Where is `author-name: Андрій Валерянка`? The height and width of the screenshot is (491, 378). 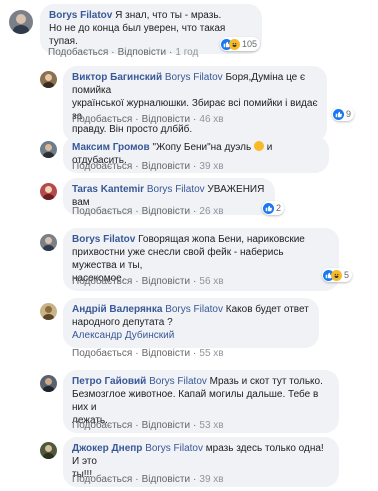
author-name: Андрій Валерянка is located at coordinates (117, 309).